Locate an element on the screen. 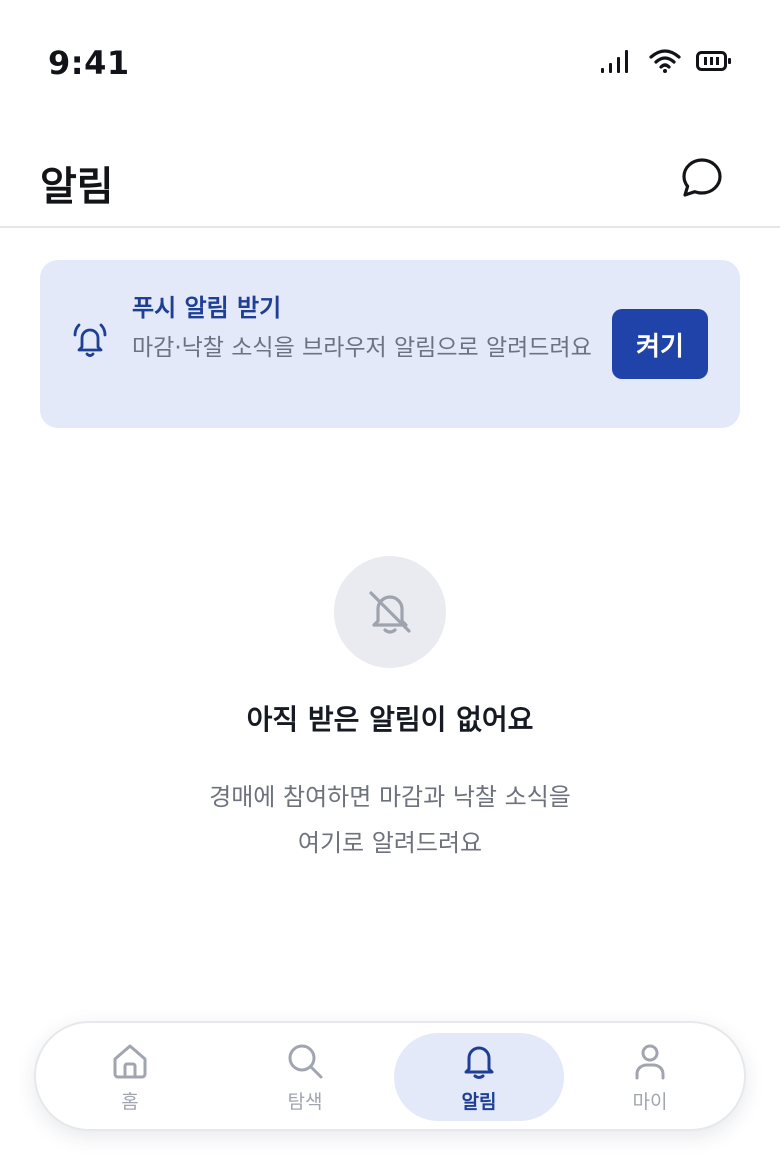  status-icons is located at coordinates (666, 61).